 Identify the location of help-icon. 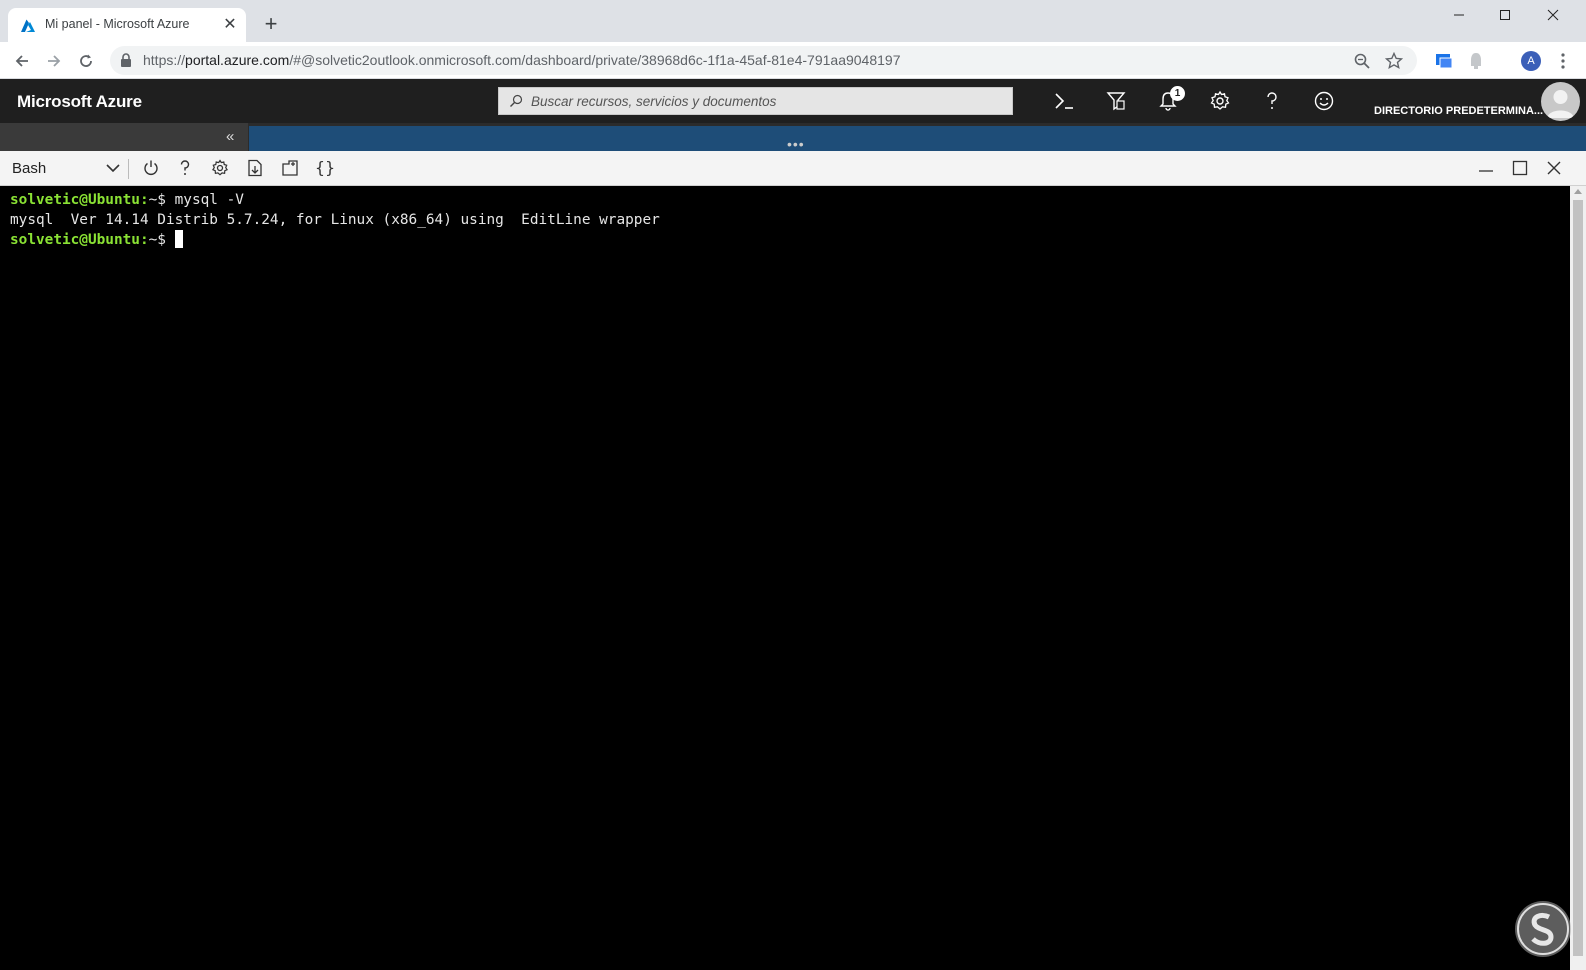
(1272, 101).